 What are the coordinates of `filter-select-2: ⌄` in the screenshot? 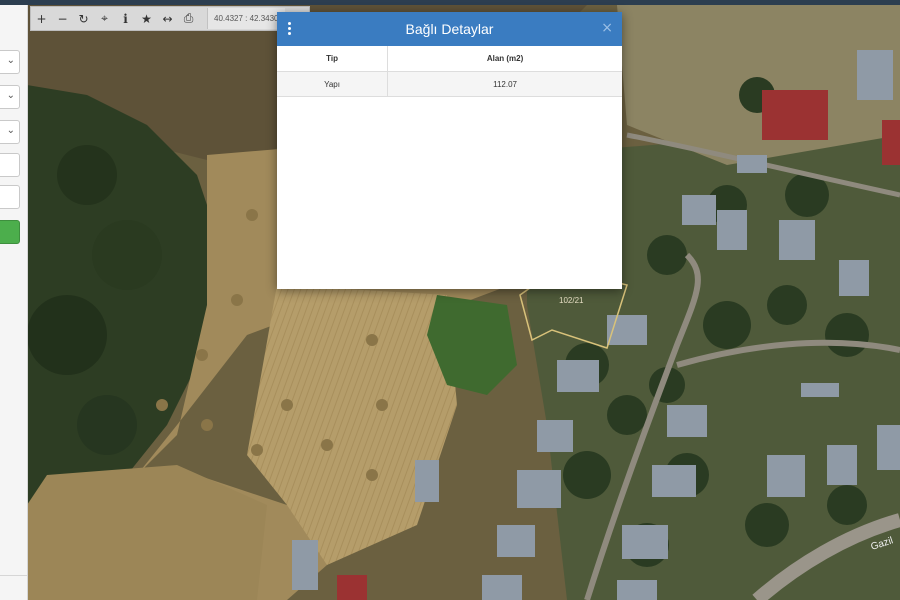 It's located at (10, 97).